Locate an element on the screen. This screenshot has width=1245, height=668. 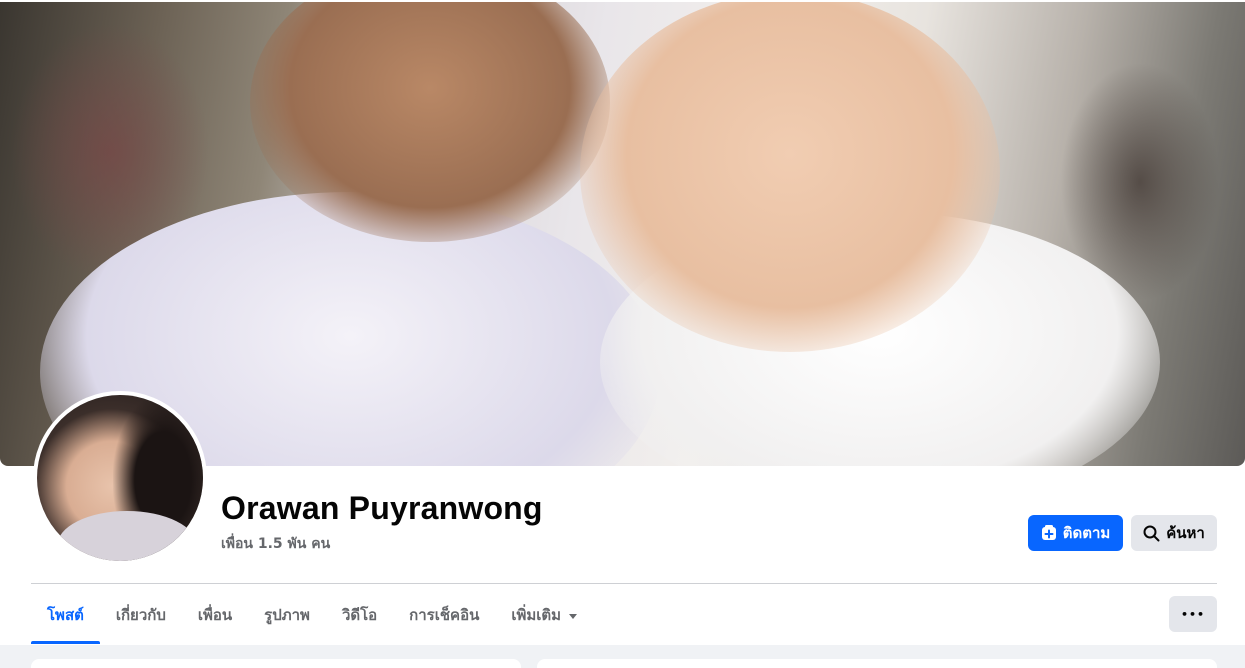
more-dots-icon: ••• is located at coordinates (1193, 614).